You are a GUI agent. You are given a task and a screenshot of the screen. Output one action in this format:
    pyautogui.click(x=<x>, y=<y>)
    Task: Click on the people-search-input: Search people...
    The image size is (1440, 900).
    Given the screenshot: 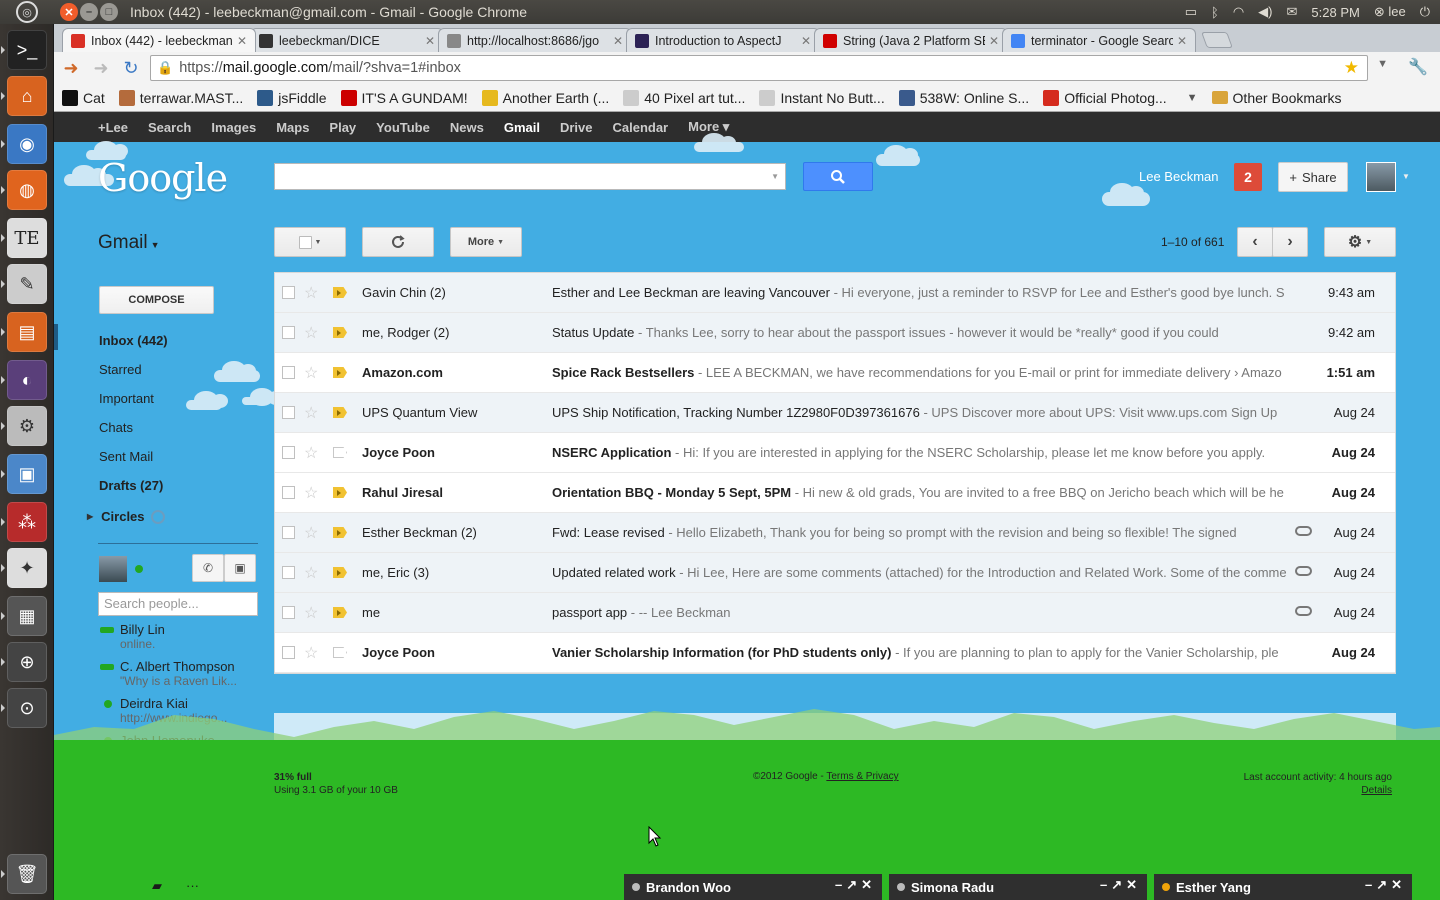 What is the action you would take?
    pyautogui.click(x=178, y=604)
    